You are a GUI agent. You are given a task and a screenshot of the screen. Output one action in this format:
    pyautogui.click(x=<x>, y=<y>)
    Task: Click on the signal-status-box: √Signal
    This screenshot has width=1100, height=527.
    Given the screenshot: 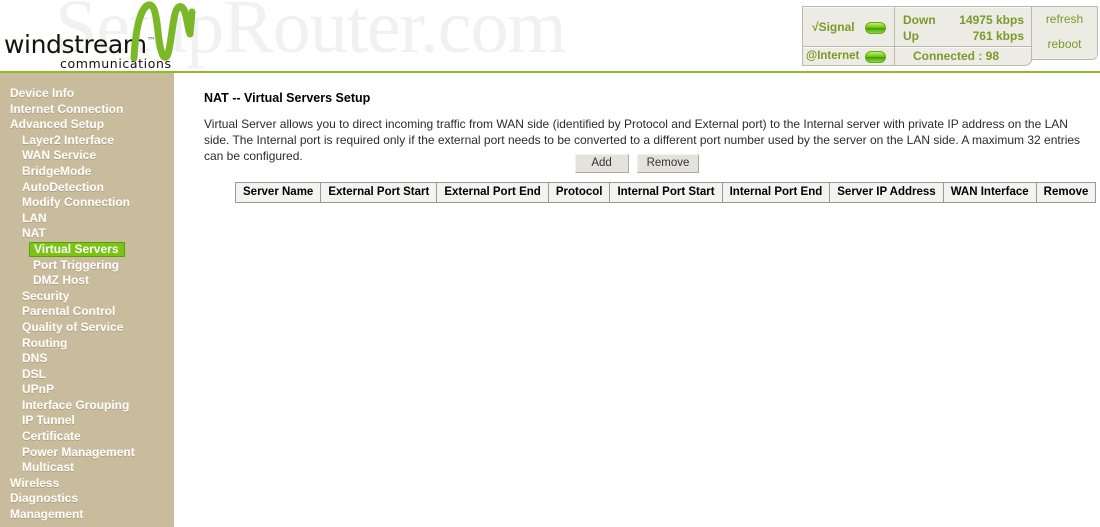 What is the action you would take?
    pyautogui.click(x=849, y=27)
    